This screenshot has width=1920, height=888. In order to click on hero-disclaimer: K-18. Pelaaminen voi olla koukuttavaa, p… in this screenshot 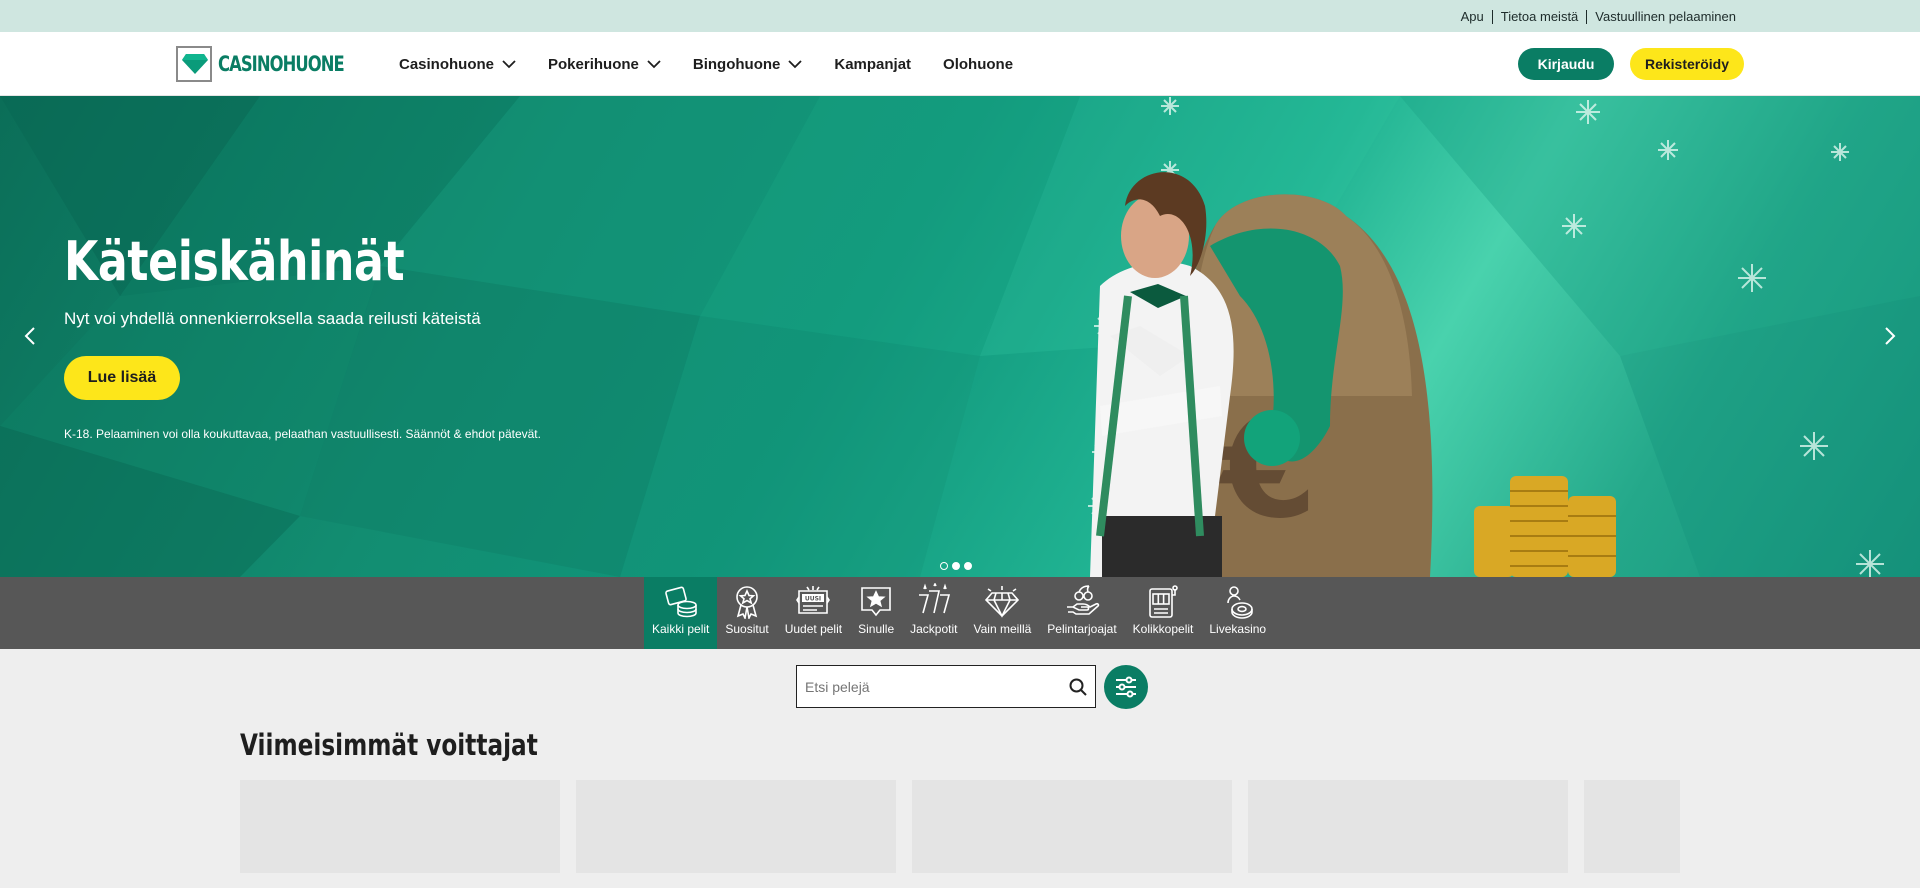, I will do `click(302, 434)`.